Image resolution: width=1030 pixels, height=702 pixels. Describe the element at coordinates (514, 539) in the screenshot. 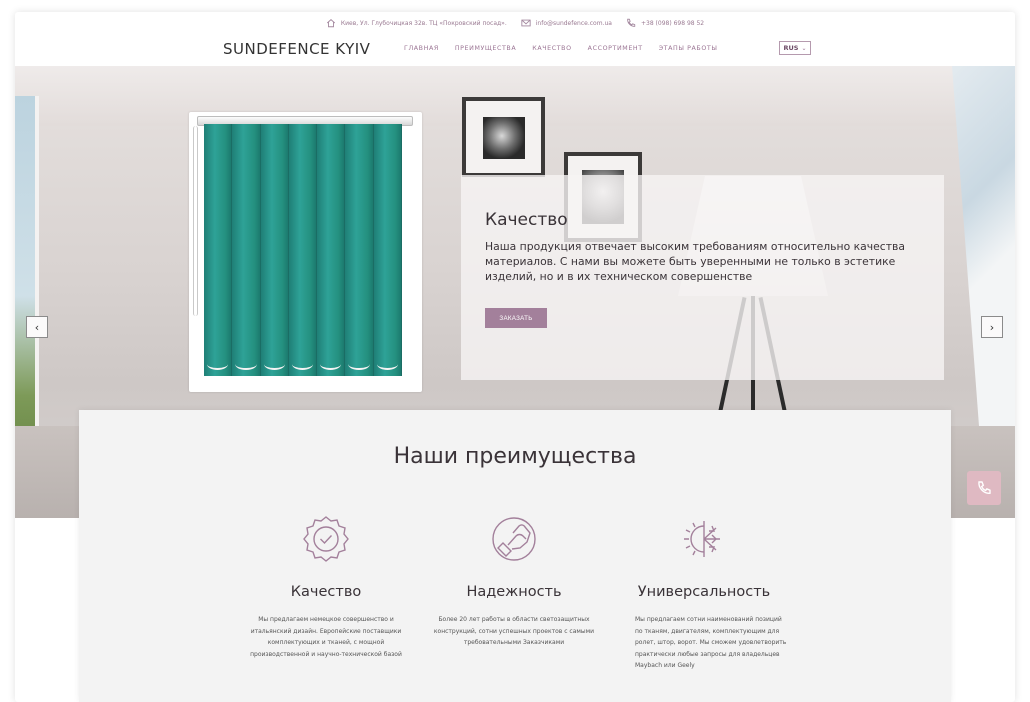

I see `handshake-icon` at that location.